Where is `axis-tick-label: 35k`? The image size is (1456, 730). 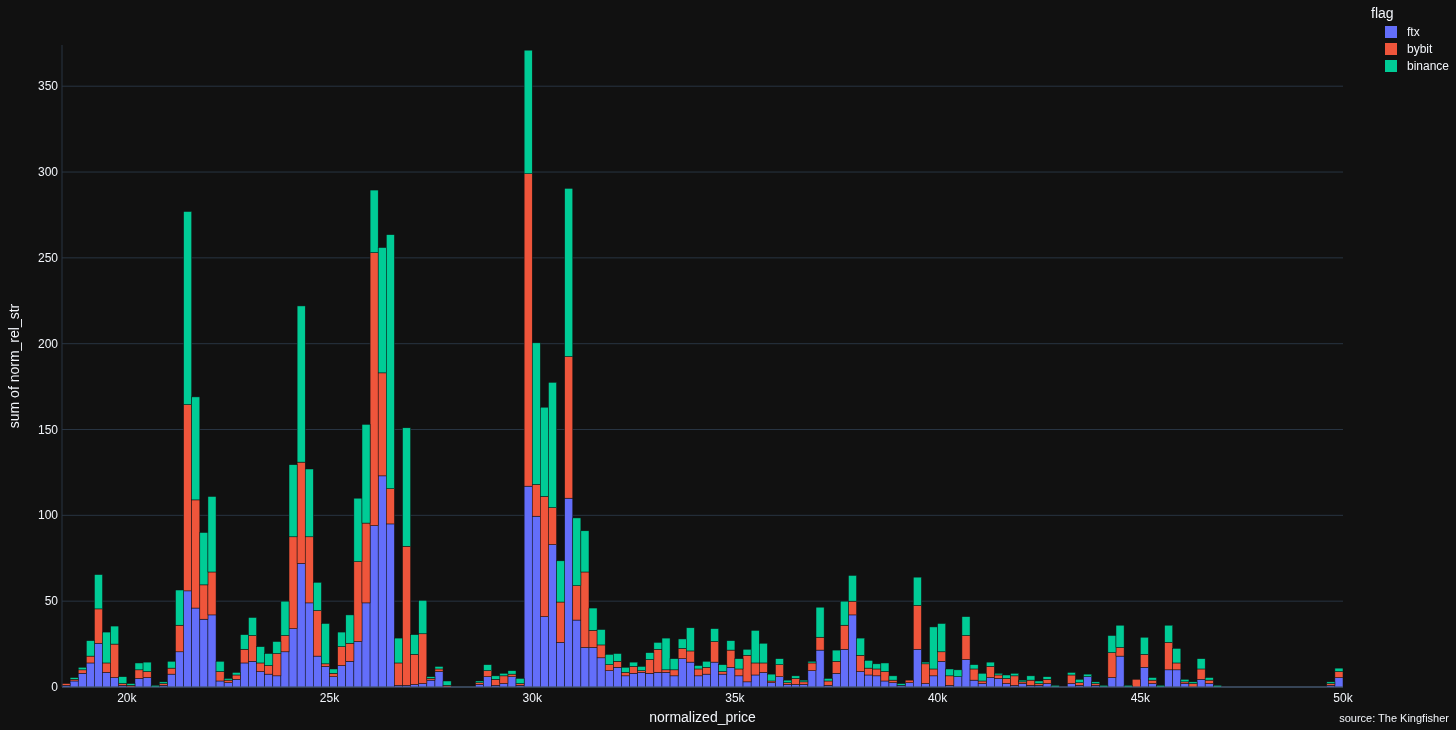 axis-tick-label: 35k is located at coordinates (735, 698).